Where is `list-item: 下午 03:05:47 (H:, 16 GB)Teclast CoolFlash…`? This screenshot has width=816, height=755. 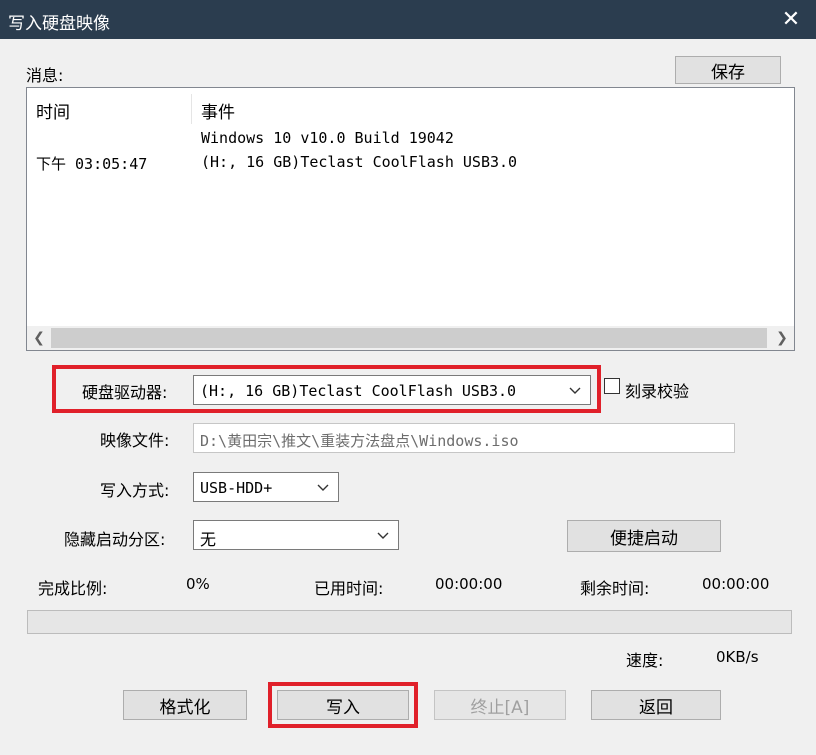
list-item: 下午 03:05:47 (H:, 16 GB)Teclast CoolFlash… is located at coordinates (410, 163).